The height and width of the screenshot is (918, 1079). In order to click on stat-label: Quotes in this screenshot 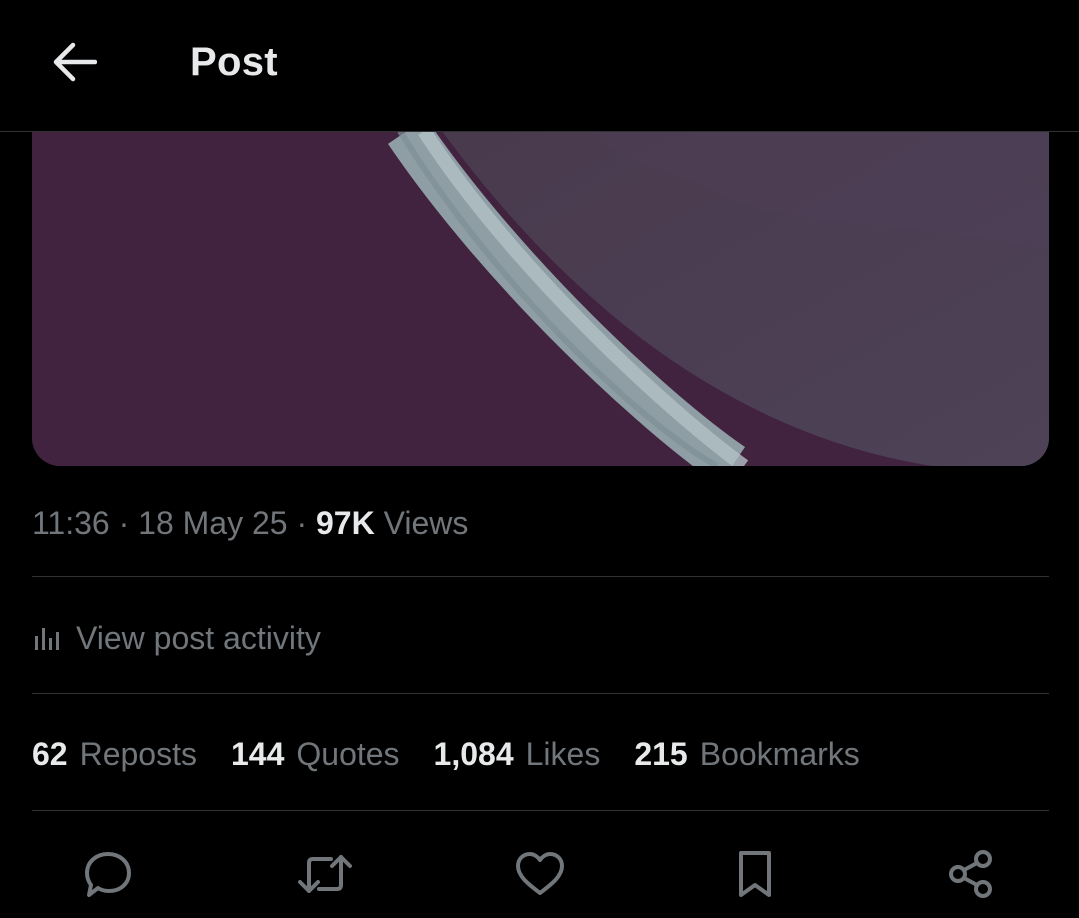, I will do `click(348, 753)`.